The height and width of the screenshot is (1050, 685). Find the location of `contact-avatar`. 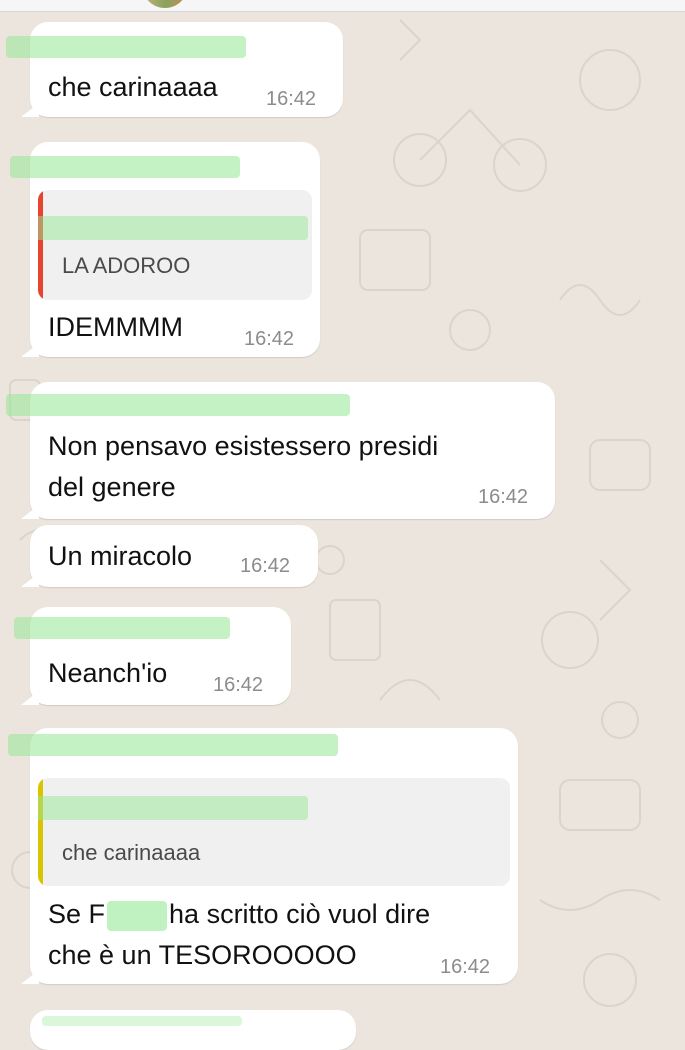

contact-avatar is located at coordinates (165, 4).